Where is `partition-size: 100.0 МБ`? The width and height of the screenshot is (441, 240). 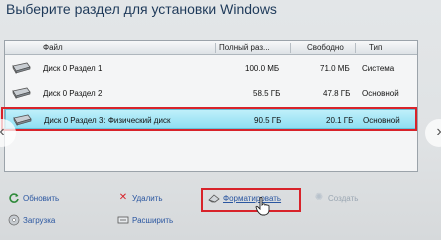
partition-size: 100.0 МБ is located at coordinates (262, 68).